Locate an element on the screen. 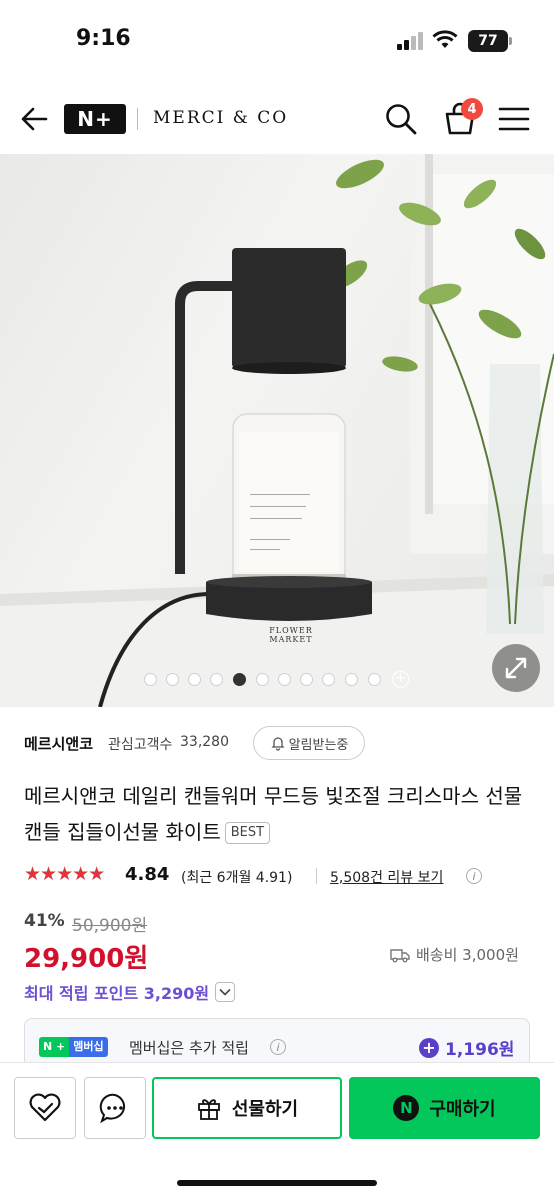 The image size is (554, 1200). expand-button is located at coordinates (516, 668).